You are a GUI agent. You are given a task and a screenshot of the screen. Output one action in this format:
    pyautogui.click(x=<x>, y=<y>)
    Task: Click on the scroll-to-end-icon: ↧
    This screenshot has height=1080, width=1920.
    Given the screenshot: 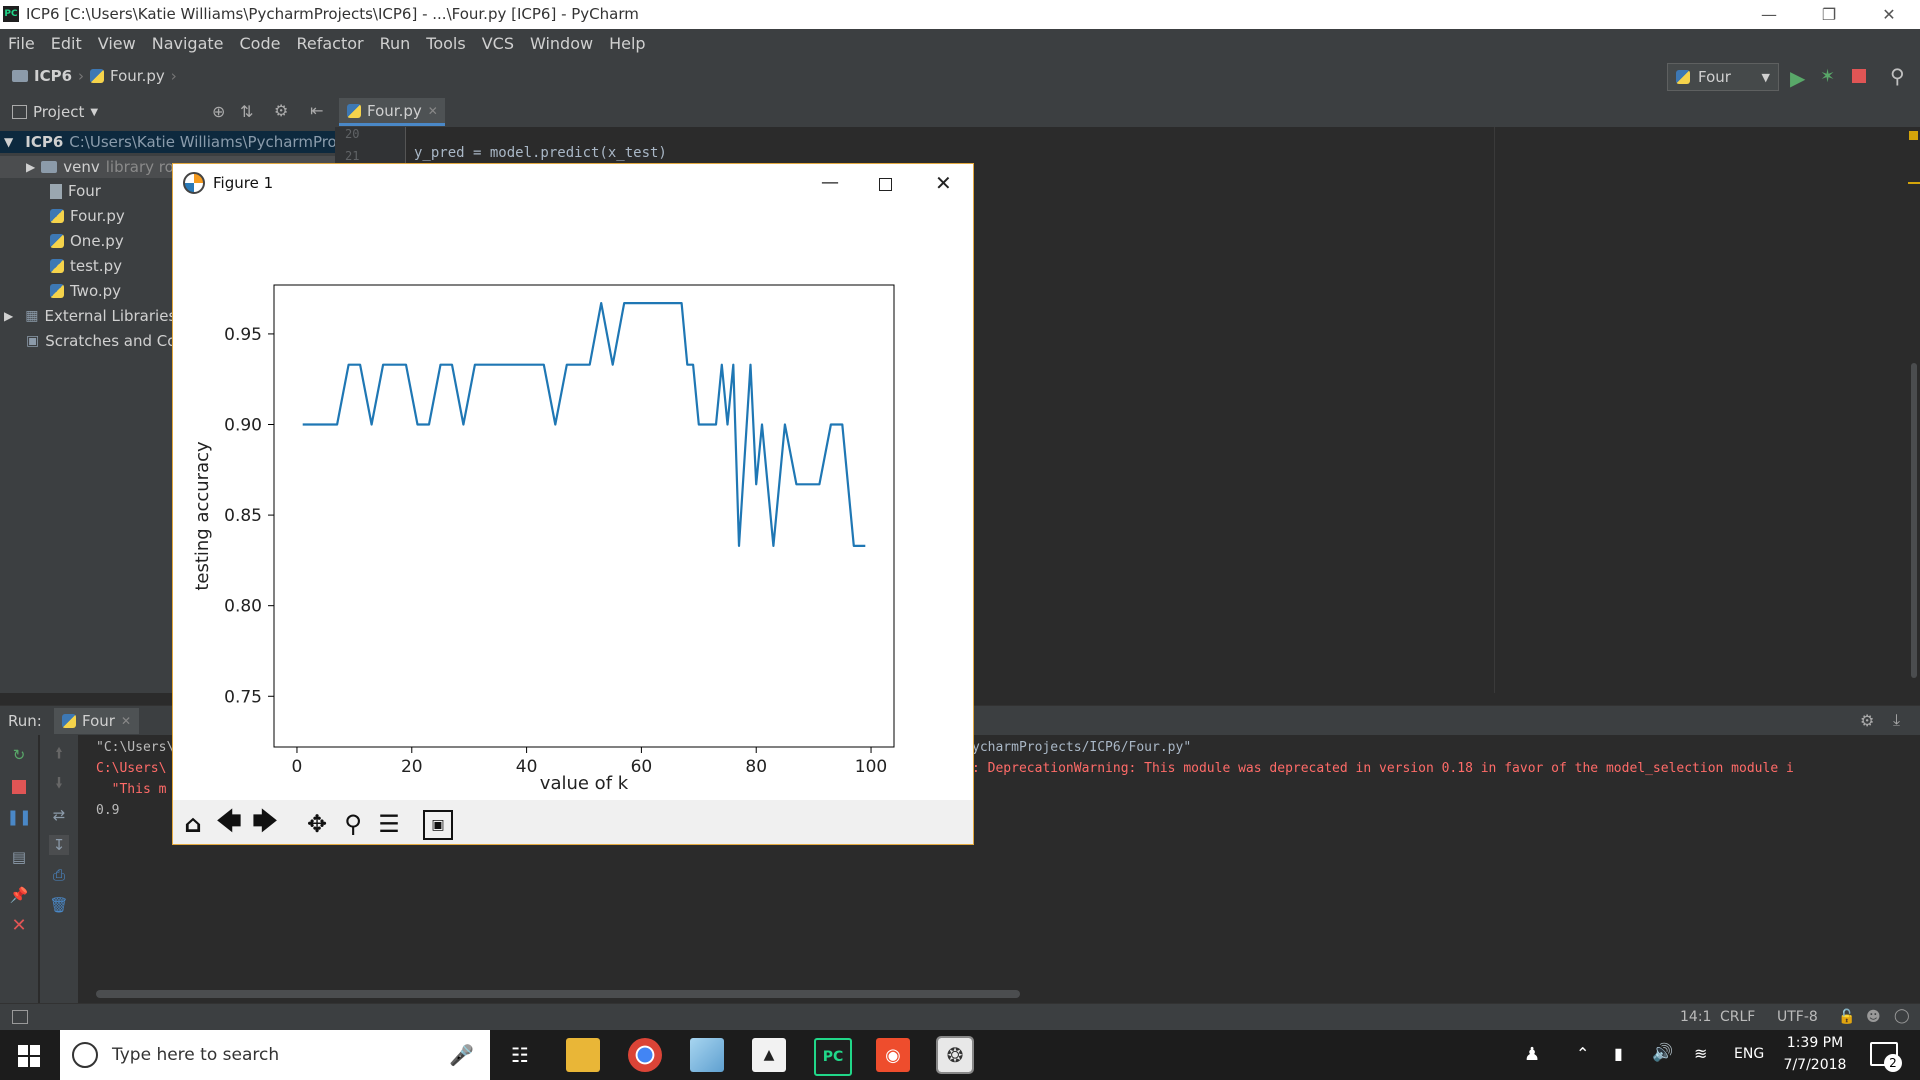 What is the action you would take?
    pyautogui.click(x=59, y=845)
    